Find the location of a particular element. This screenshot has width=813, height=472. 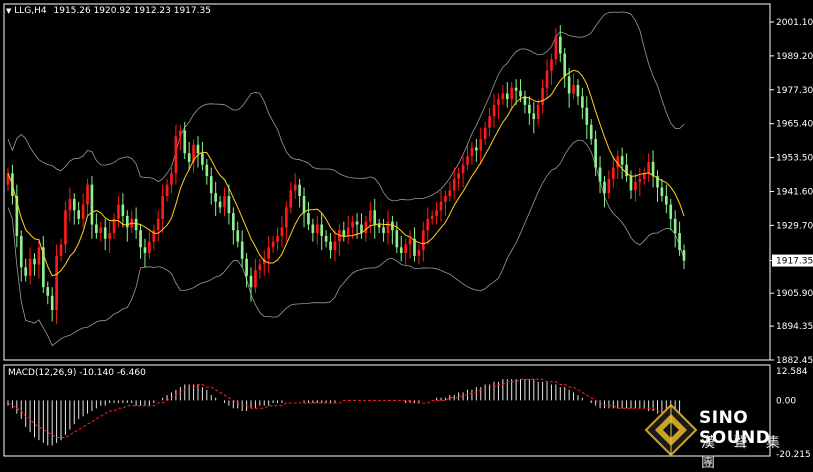

diamond-logo-icon is located at coordinates (671, 430).